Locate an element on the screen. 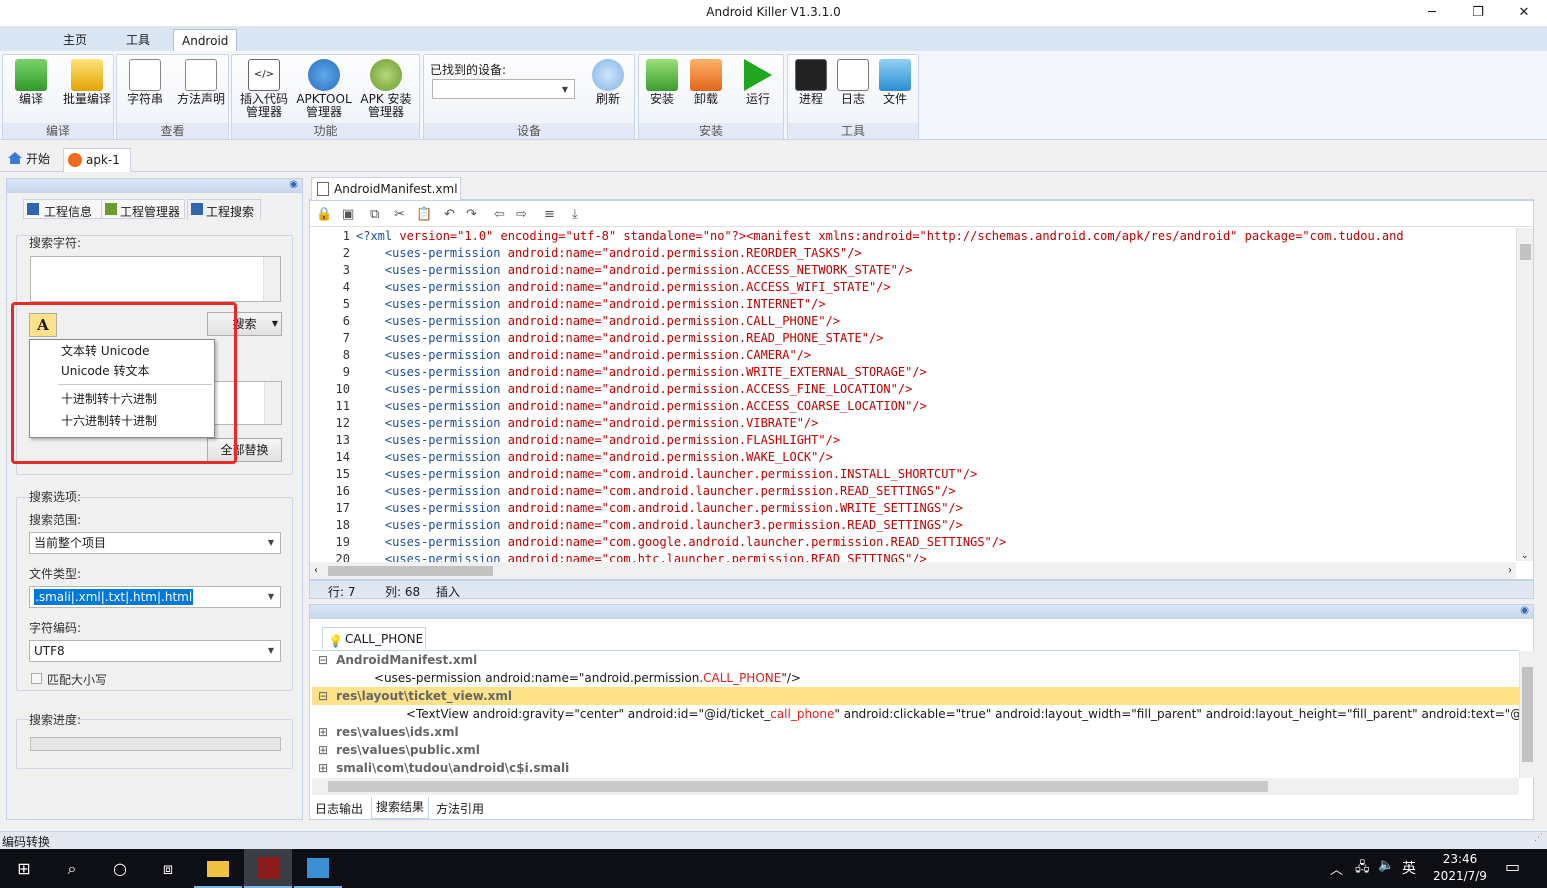 This screenshot has width=1547, height=888. ime-language: 英 is located at coordinates (1409, 868).